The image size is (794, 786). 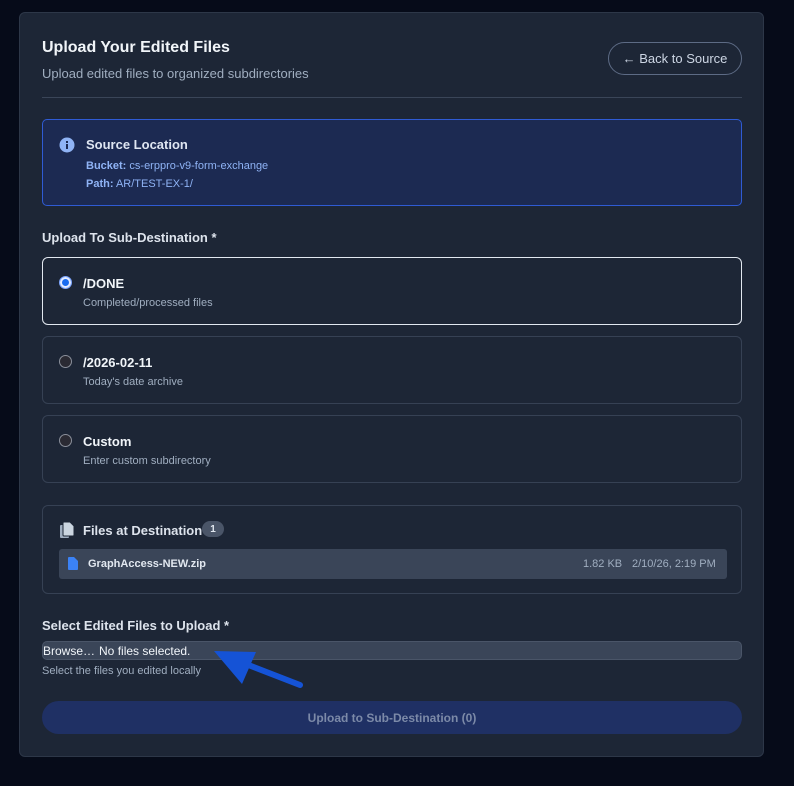 I want to click on option-date-archive: /2026-02-11 Today's date archive, so click(x=392, y=370).